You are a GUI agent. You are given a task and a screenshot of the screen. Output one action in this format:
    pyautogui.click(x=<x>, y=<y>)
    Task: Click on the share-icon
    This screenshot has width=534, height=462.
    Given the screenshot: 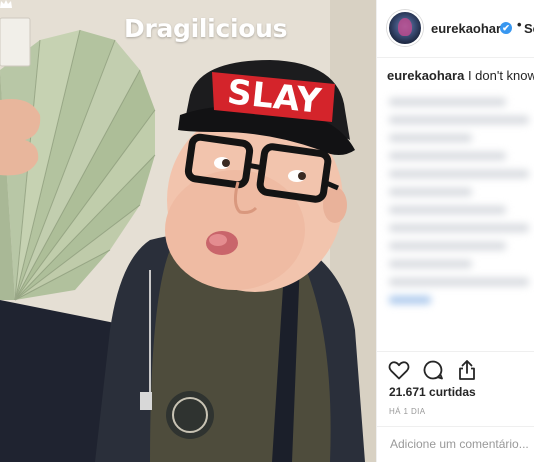 What is the action you would take?
    pyautogui.click(x=467, y=370)
    